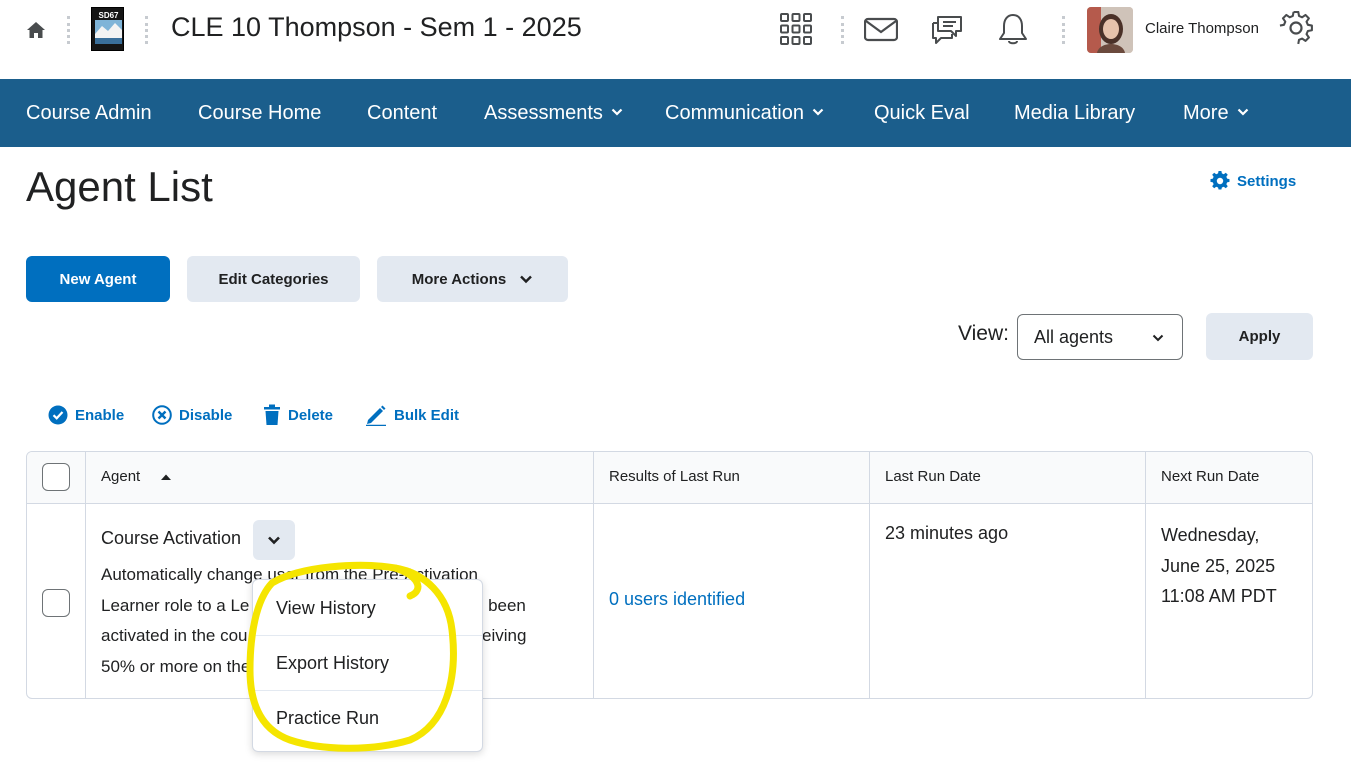  What do you see at coordinates (58, 415) in the screenshot?
I see `check-circle-icon` at bounding box center [58, 415].